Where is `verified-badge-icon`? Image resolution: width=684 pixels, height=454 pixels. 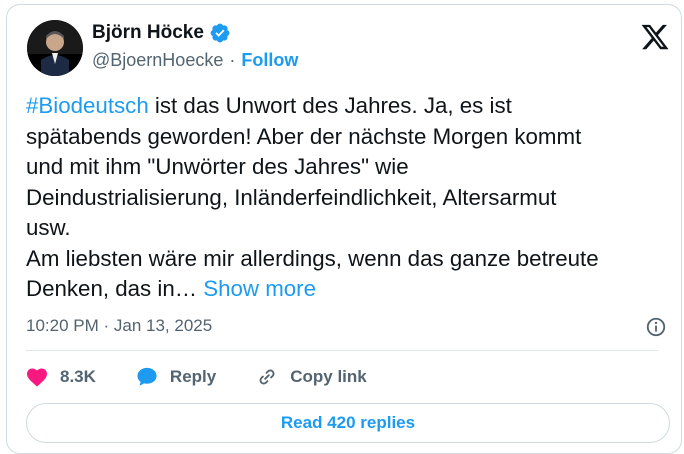
verified-badge-icon is located at coordinates (220, 33).